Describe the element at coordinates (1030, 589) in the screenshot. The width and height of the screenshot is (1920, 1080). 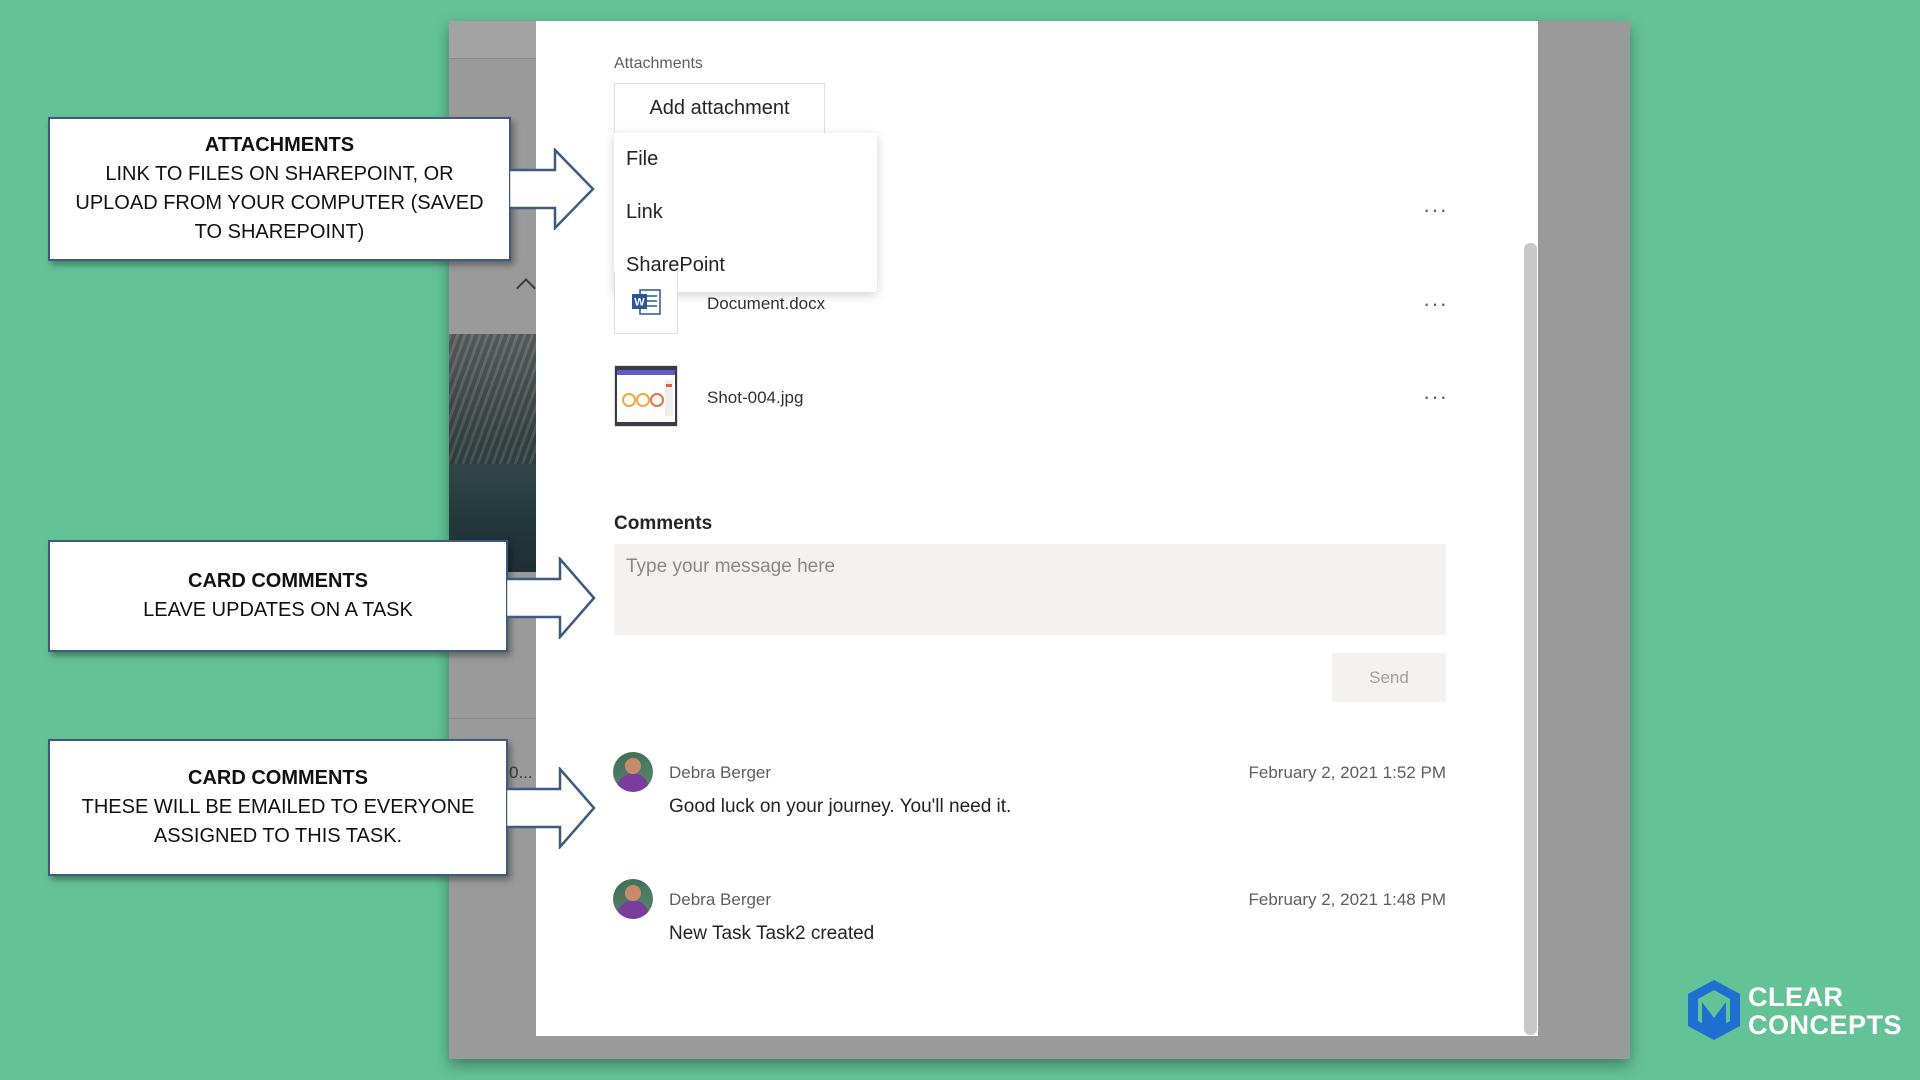
I see `comment-input` at that location.